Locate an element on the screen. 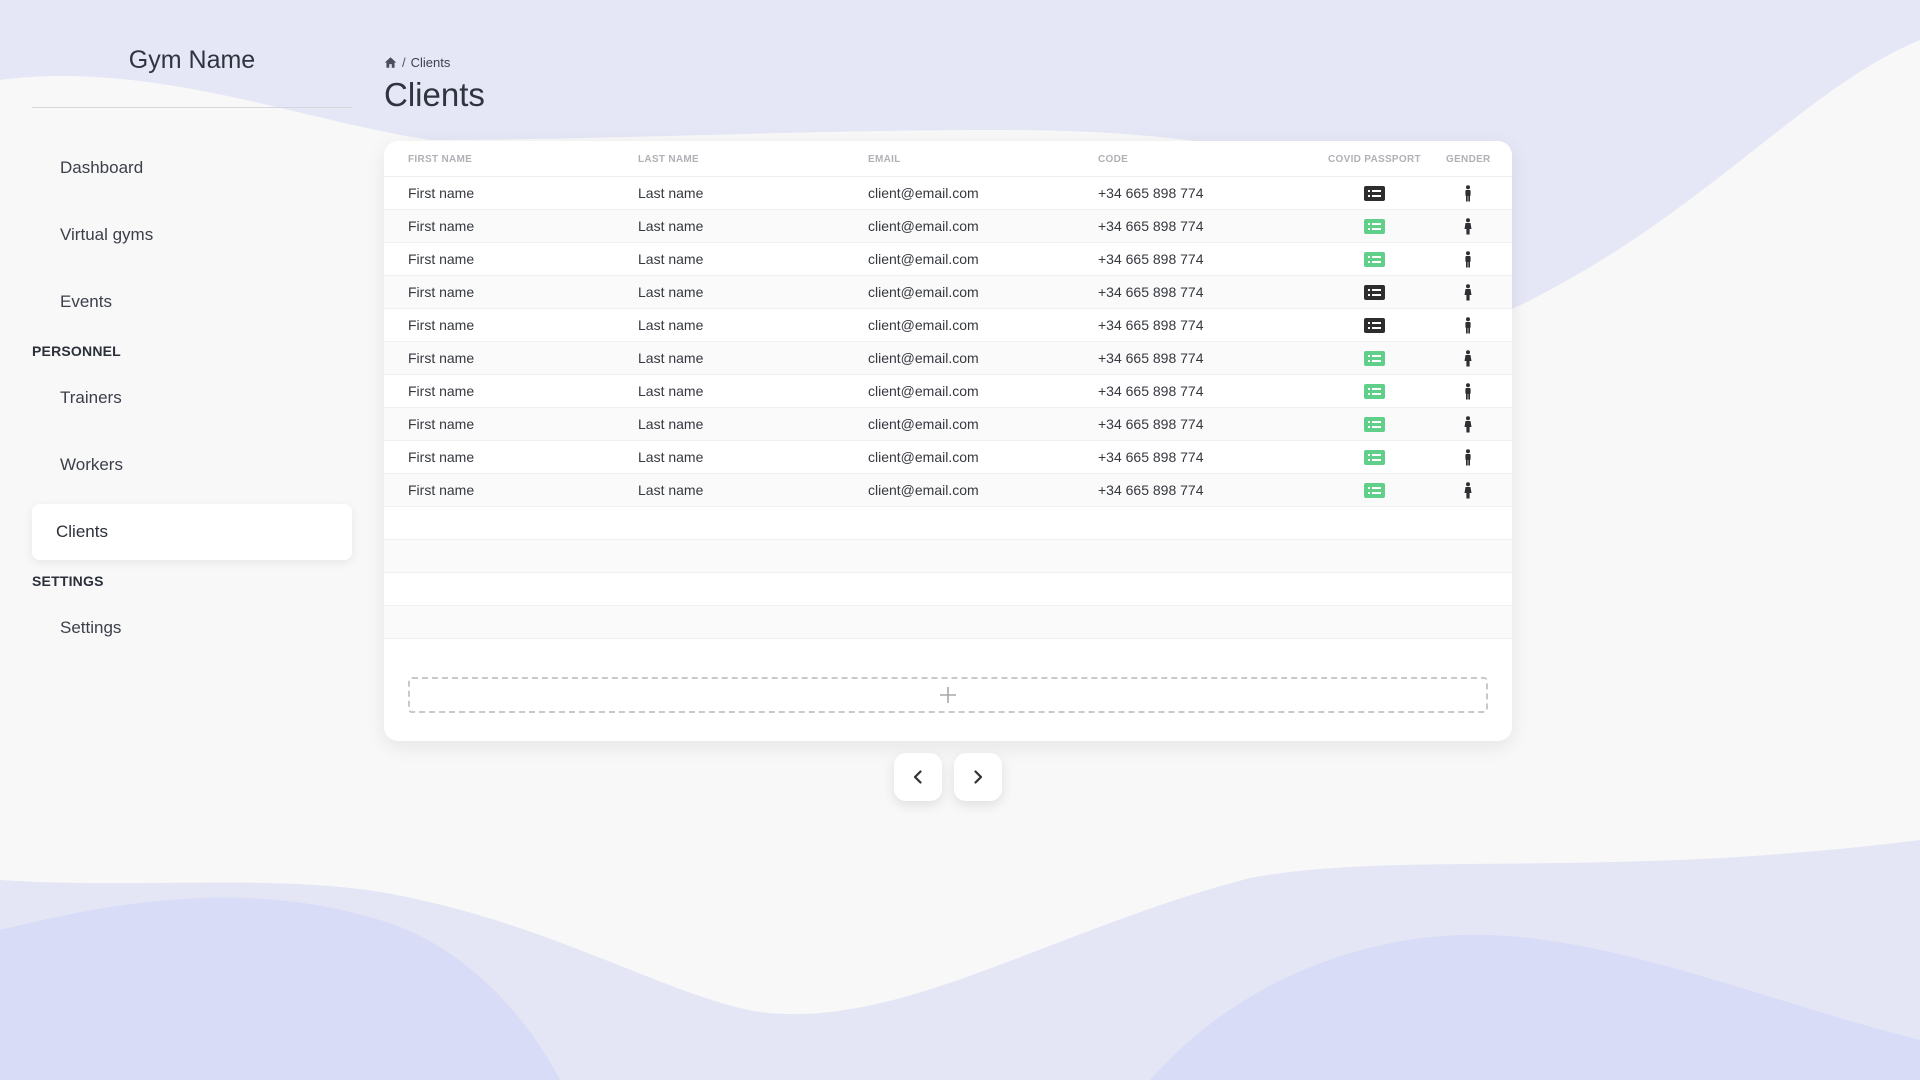 The width and height of the screenshot is (1920, 1080). sidebar-item-workers: Workers is located at coordinates (192, 465).